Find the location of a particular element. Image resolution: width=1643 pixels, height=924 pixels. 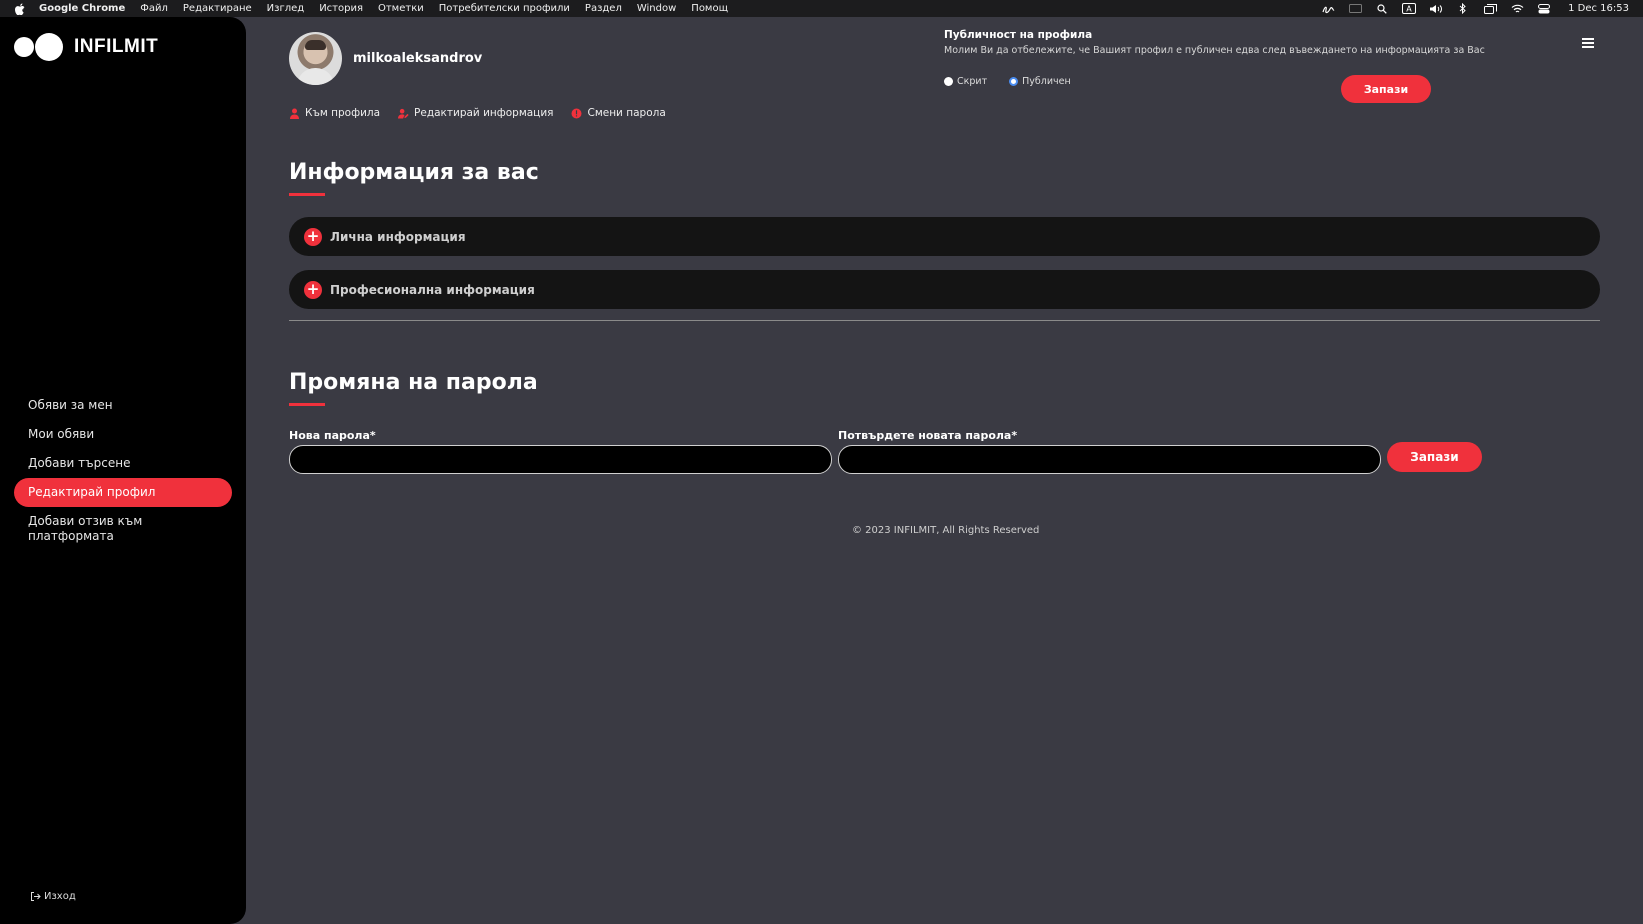

user-icon is located at coordinates (294, 113).